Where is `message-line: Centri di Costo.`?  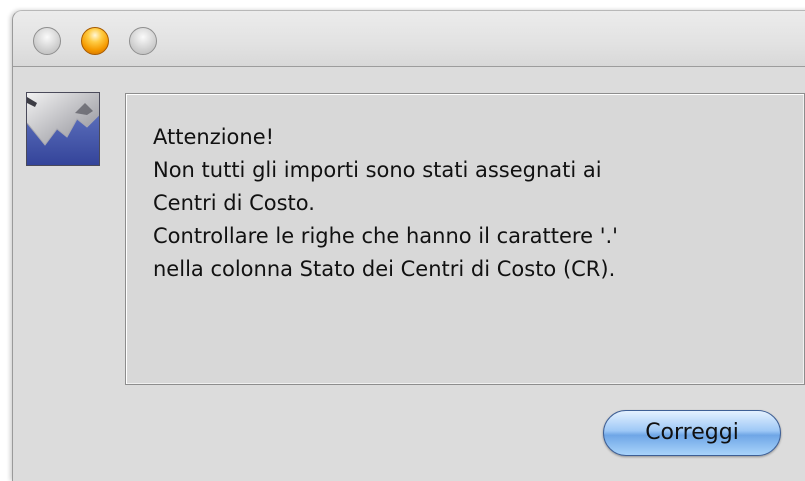 message-line: Centri di Costo. is located at coordinates (234, 203).